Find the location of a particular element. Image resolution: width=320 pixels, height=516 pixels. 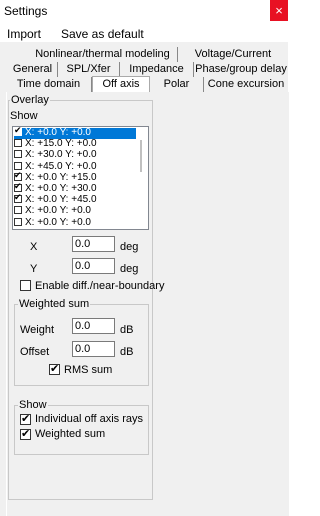

list-item-label: X: +0.0 Y: +15.0 is located at coordinates (61, 177).